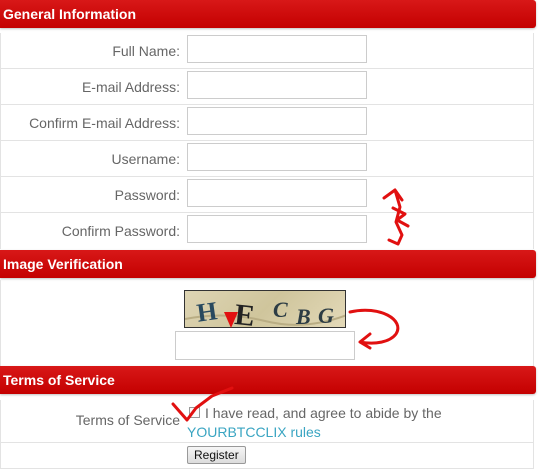 This screenshot has height=476, width=543. What do you see at coordinates (268, 380) in the screenshot?
I see `terms-of-service-header: Terms of Service` at bounding box center [268, 380].